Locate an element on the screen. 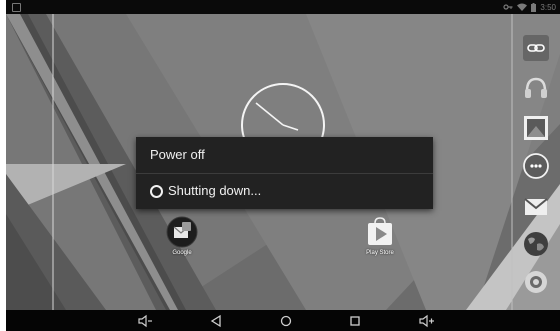 The image size is (560, 331). back-button is located at coordinates (216, 321).